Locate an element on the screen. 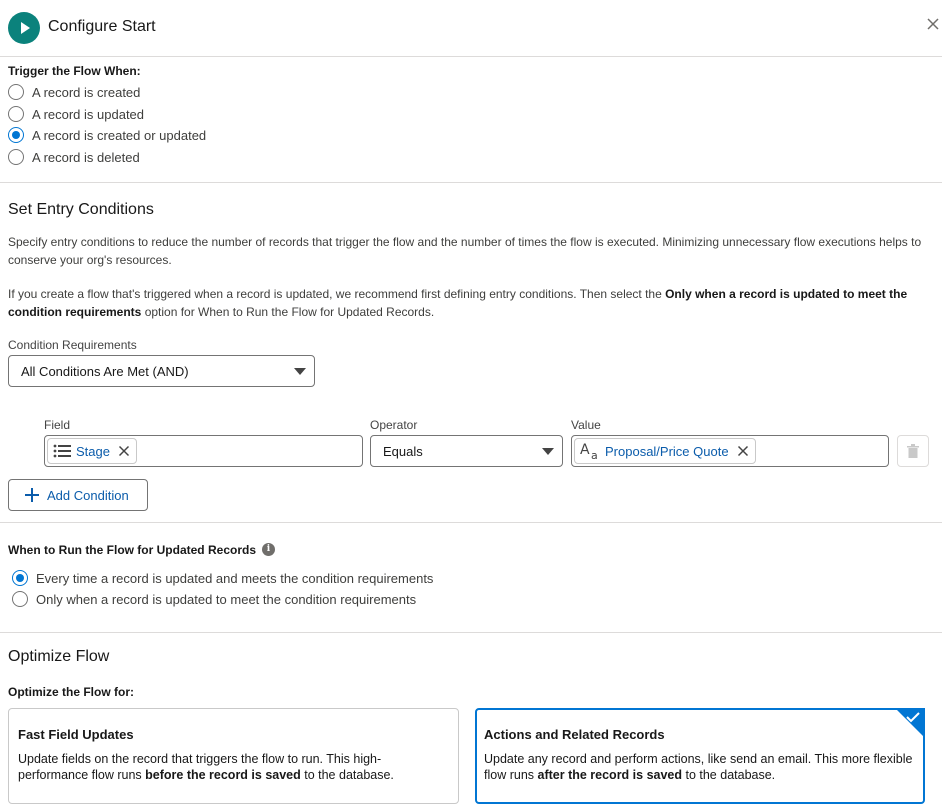 This screenshot has width=942, height=805. trash-icon is located at coordinates (913, 451).